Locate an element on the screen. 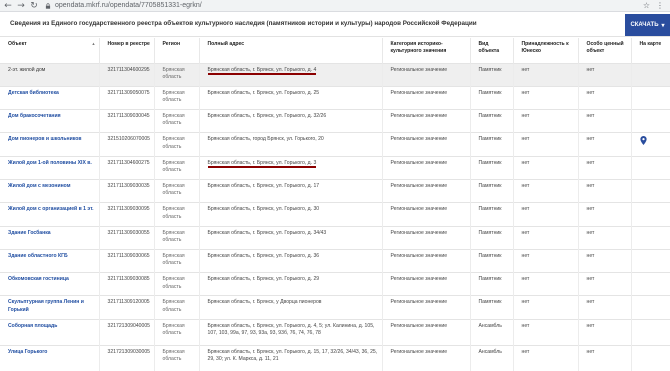  type-cell-text: Памятник is located at coordinates (490, 302).